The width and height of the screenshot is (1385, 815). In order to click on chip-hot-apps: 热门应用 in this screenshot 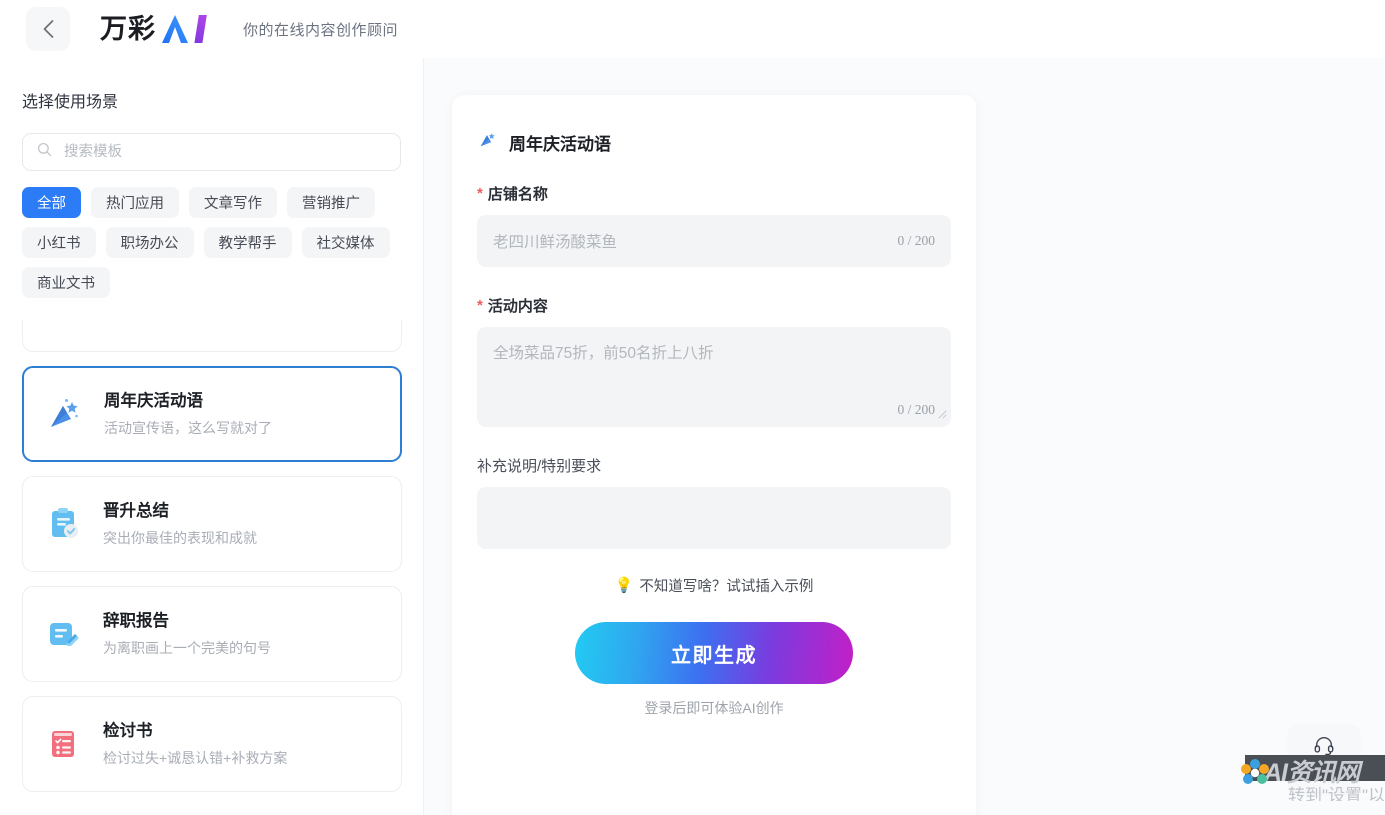, I will do `click(135, 202)`.